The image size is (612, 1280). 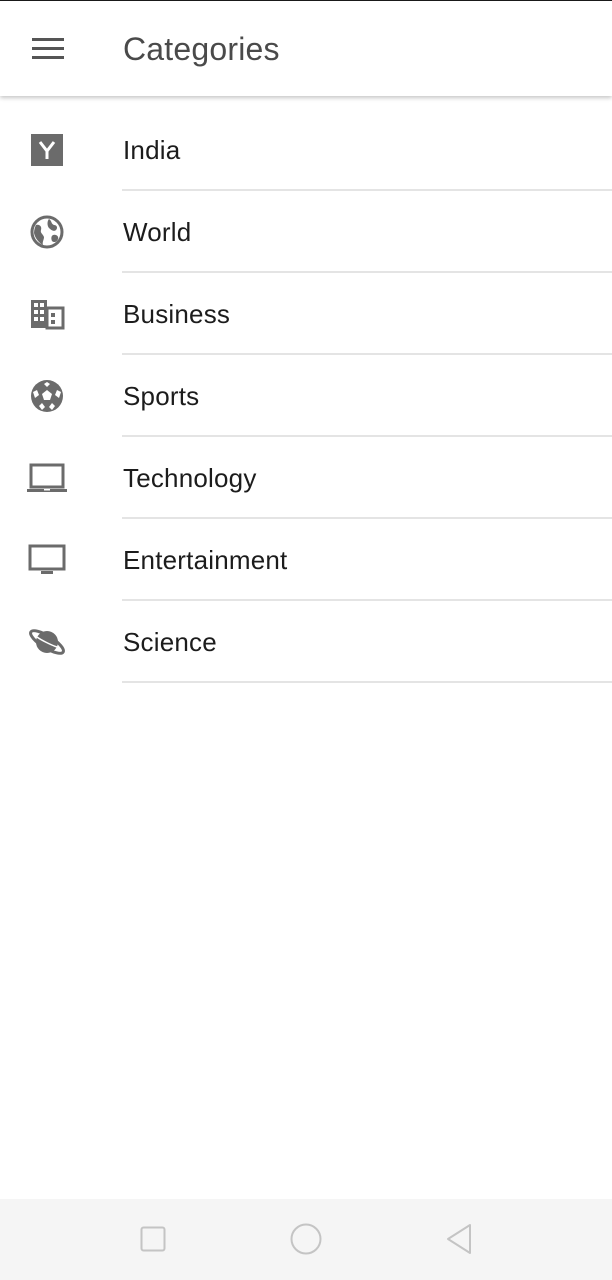 What do you see at coordinates (306, 150) in the screenshot?
I see `category-item-india: India` at bounding box center [306, 150].